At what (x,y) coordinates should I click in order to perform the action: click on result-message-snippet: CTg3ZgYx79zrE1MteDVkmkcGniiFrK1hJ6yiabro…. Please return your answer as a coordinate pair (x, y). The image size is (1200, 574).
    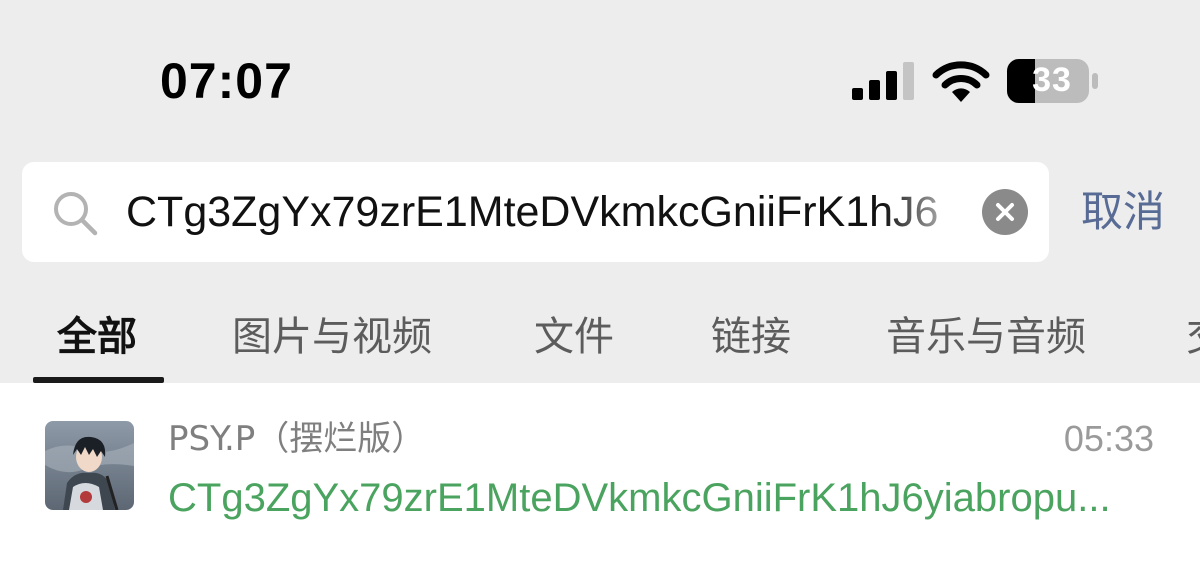
    Looking at the image, I should click on (639, 498).